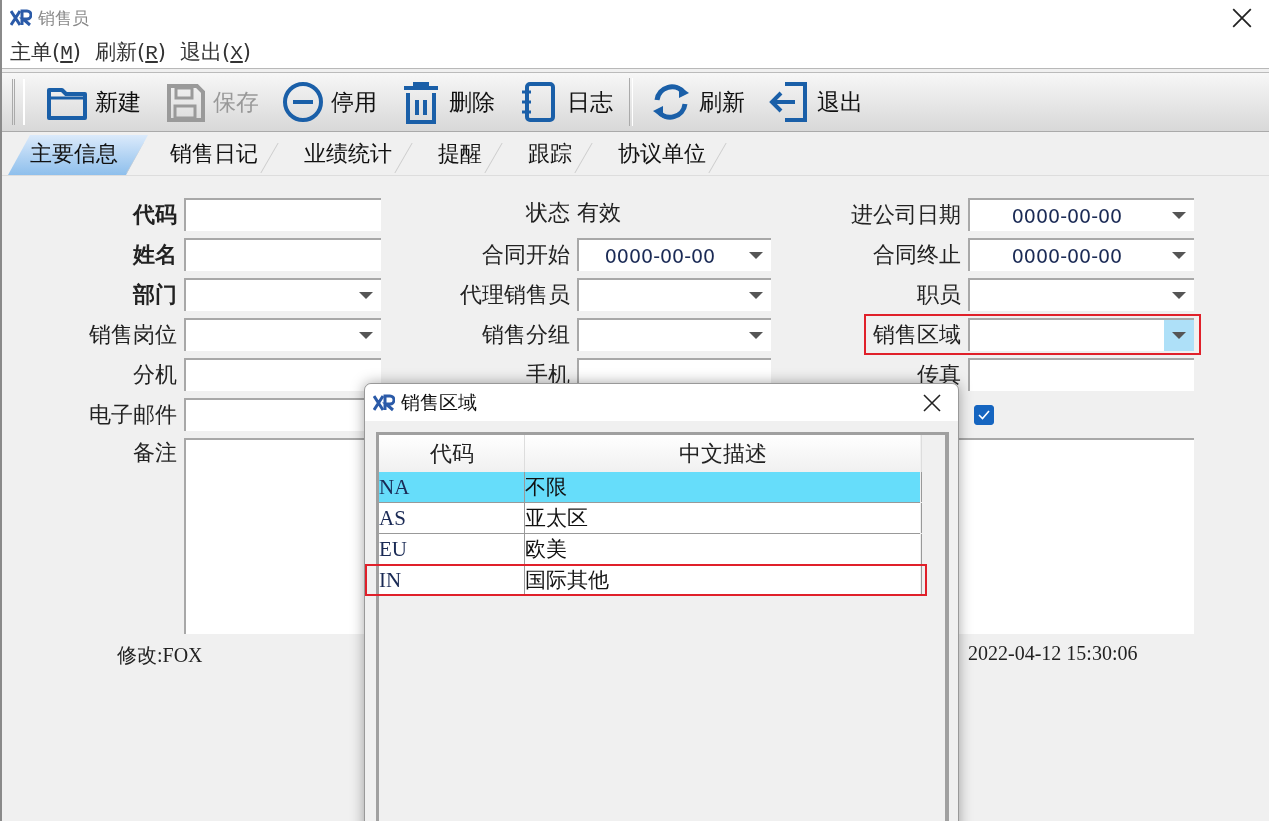 This screenshot has height=821, width=1269. What do you see at coordinates (917, 334) in the screenshot?
I see `field-label: 销售区域` at bounding box center [917, 334].